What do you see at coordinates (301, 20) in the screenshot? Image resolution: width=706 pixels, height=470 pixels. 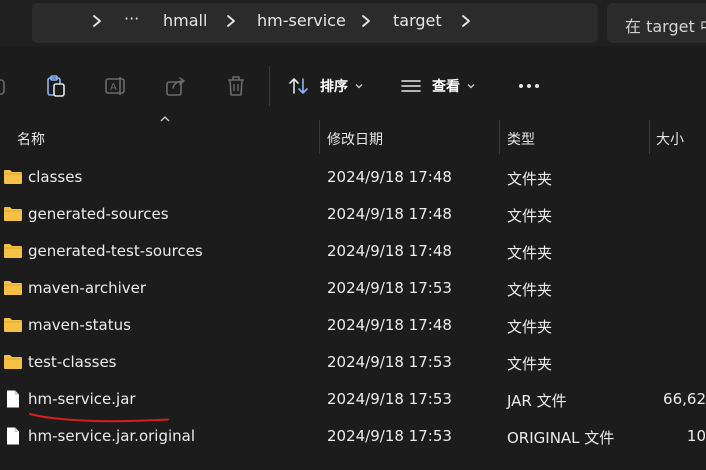 I see `breadcrumb-item: hm-service` at bounding box center [301, 20].